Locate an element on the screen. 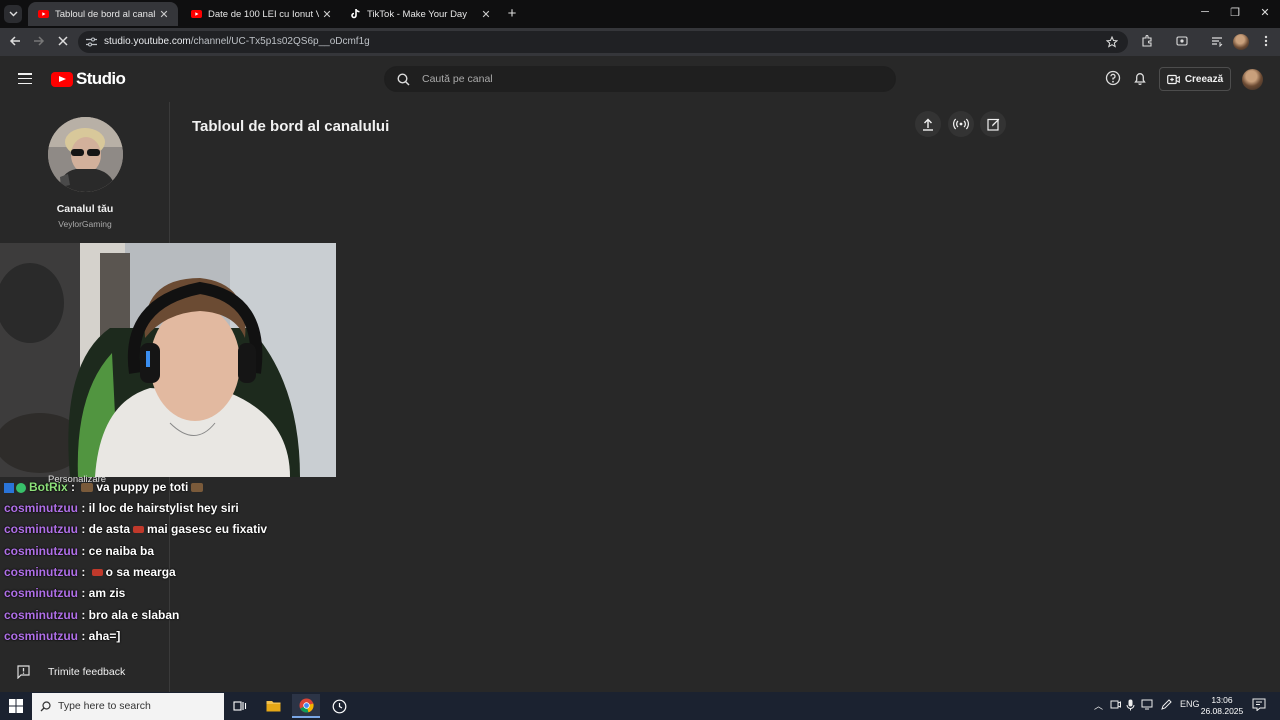  meet-now-icon is located at coordinates (1115, 705).